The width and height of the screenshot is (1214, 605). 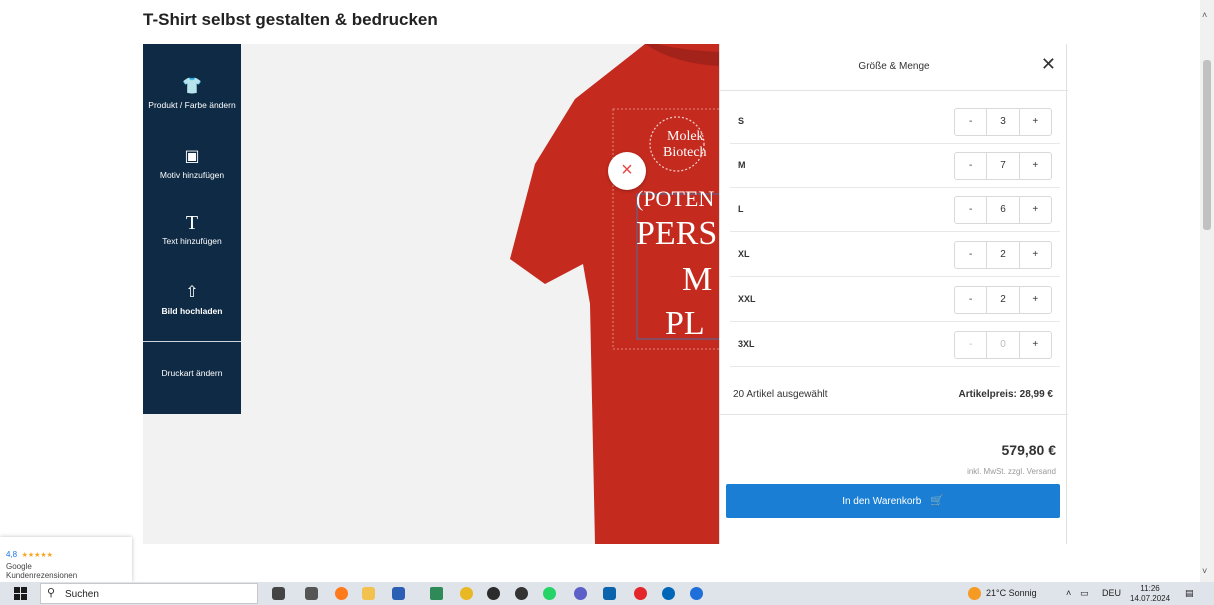 What do you see at coordinates (742, 165) in the screenshot?
I see `size-label: M` at bounding box center [742, 165].